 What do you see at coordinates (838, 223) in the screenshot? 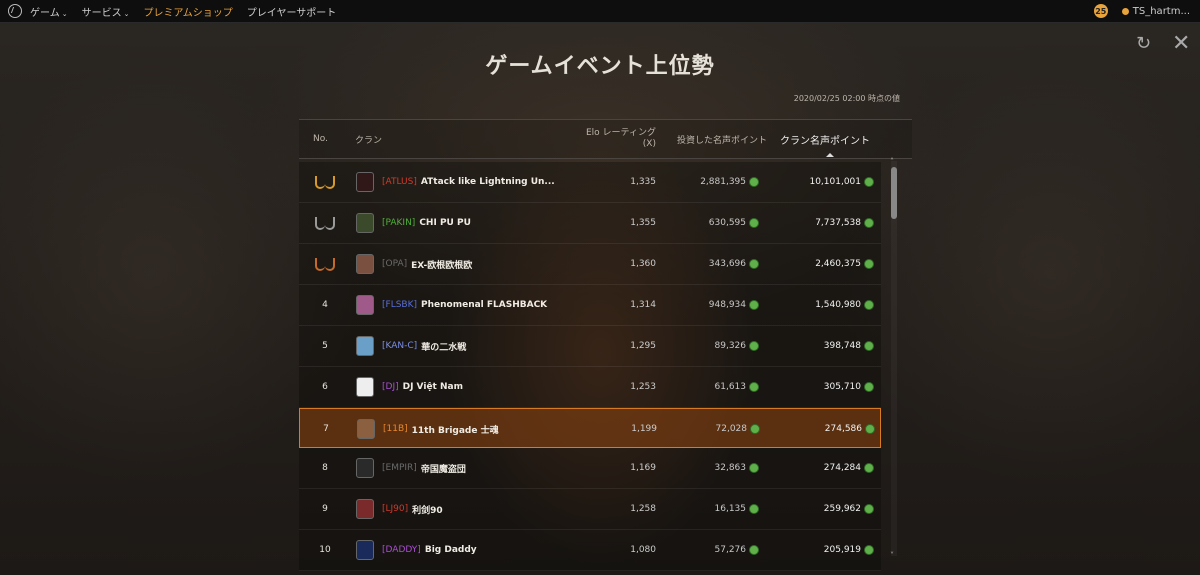
I see `clan-fame-points: 7,737,538` at bounding box center [838, 223].